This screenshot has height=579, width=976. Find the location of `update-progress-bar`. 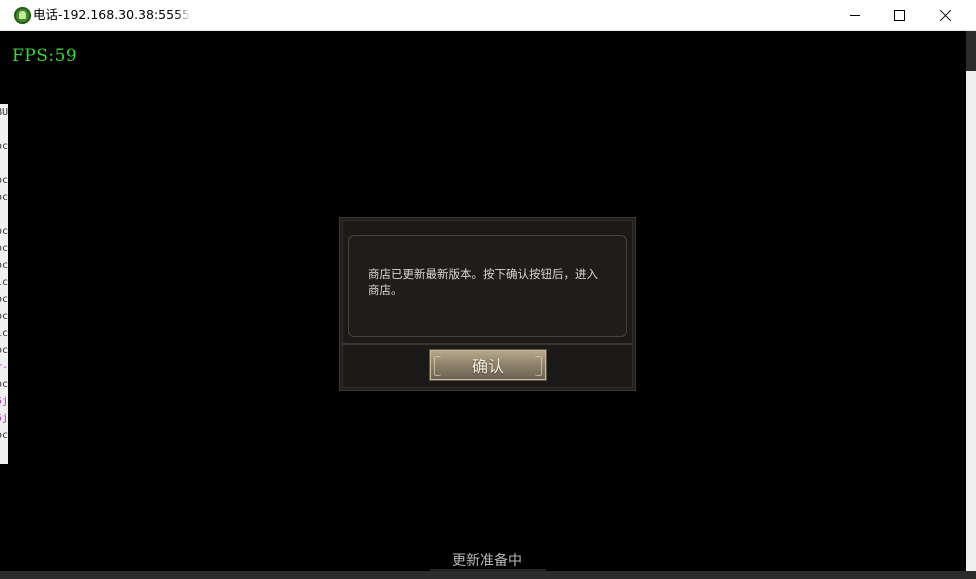

update-progress-bar is located at coordinates (488, 570).